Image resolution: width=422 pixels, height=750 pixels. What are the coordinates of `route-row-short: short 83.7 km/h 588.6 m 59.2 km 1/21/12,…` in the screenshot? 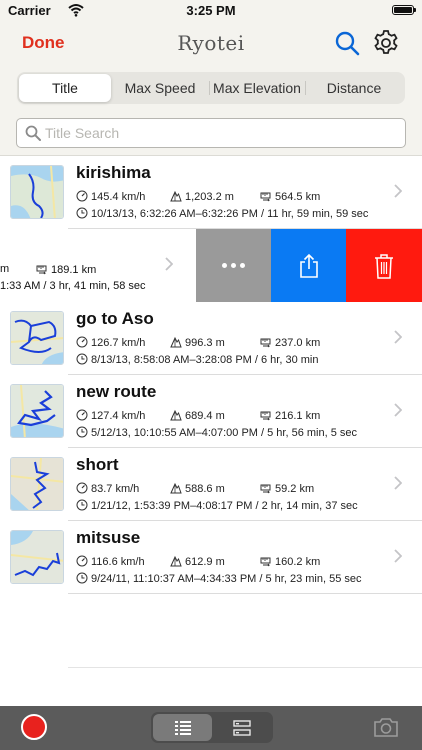 It's located at (211, 484).